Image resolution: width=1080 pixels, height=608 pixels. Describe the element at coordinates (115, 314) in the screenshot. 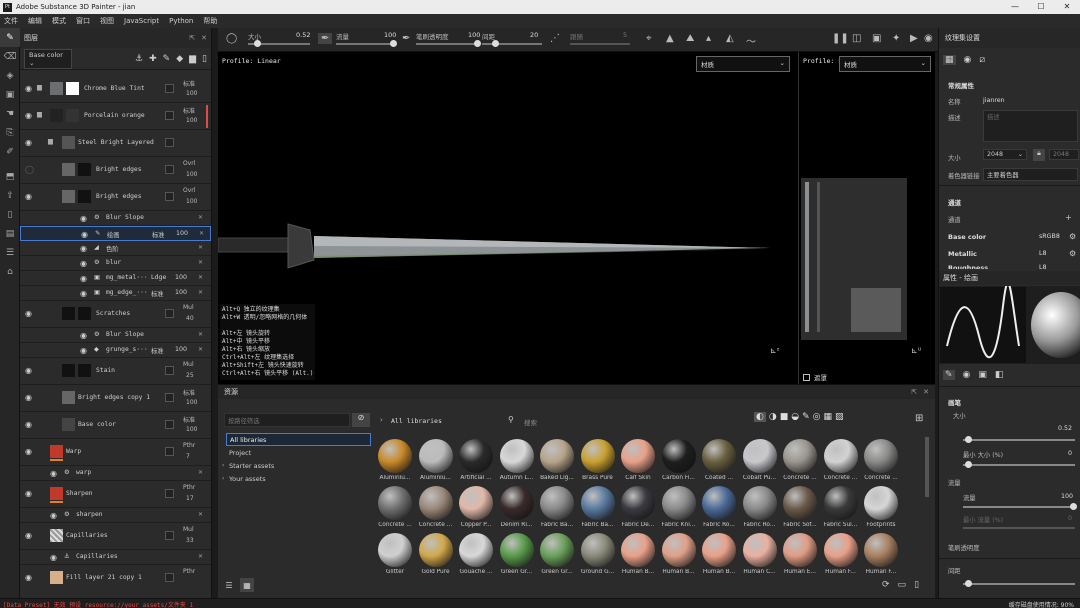

I see `layer-row: ◉ Scratches Mul 40` at that location.